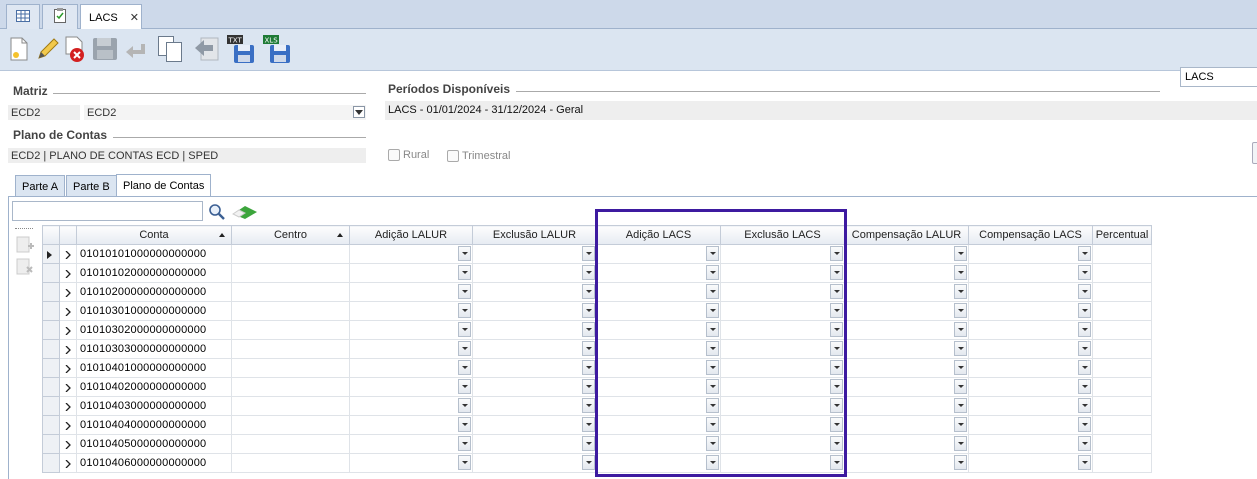  I want to click on grid-search-input, so click(107, 211).